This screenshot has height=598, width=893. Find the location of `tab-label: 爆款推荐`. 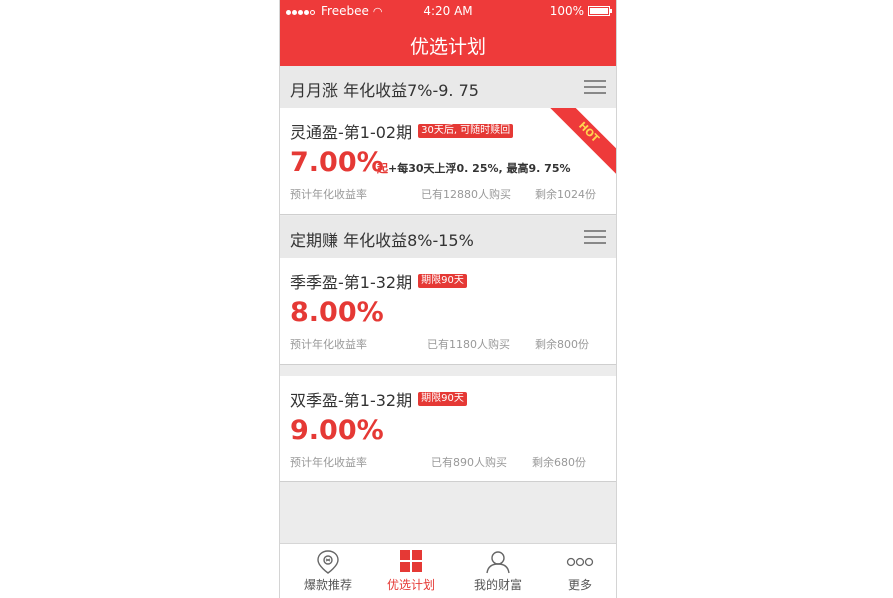

tab-label: 爆款推荐 is located at coordinates (327, 585).